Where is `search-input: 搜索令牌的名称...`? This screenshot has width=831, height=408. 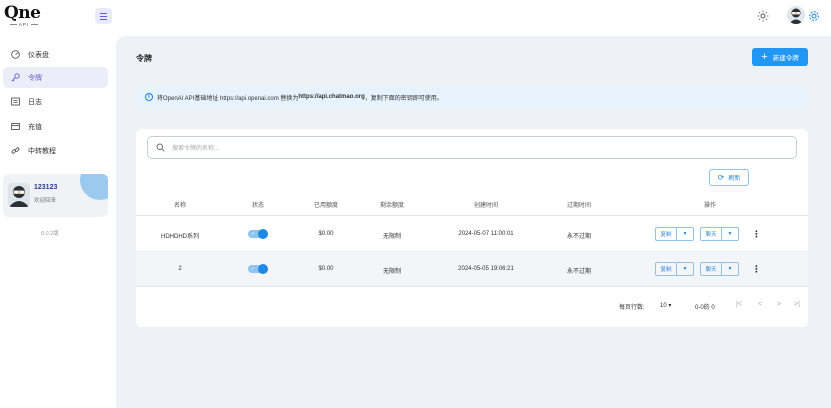
search-input: 搜索令牌的名称... is located at coordinates (472, 147).